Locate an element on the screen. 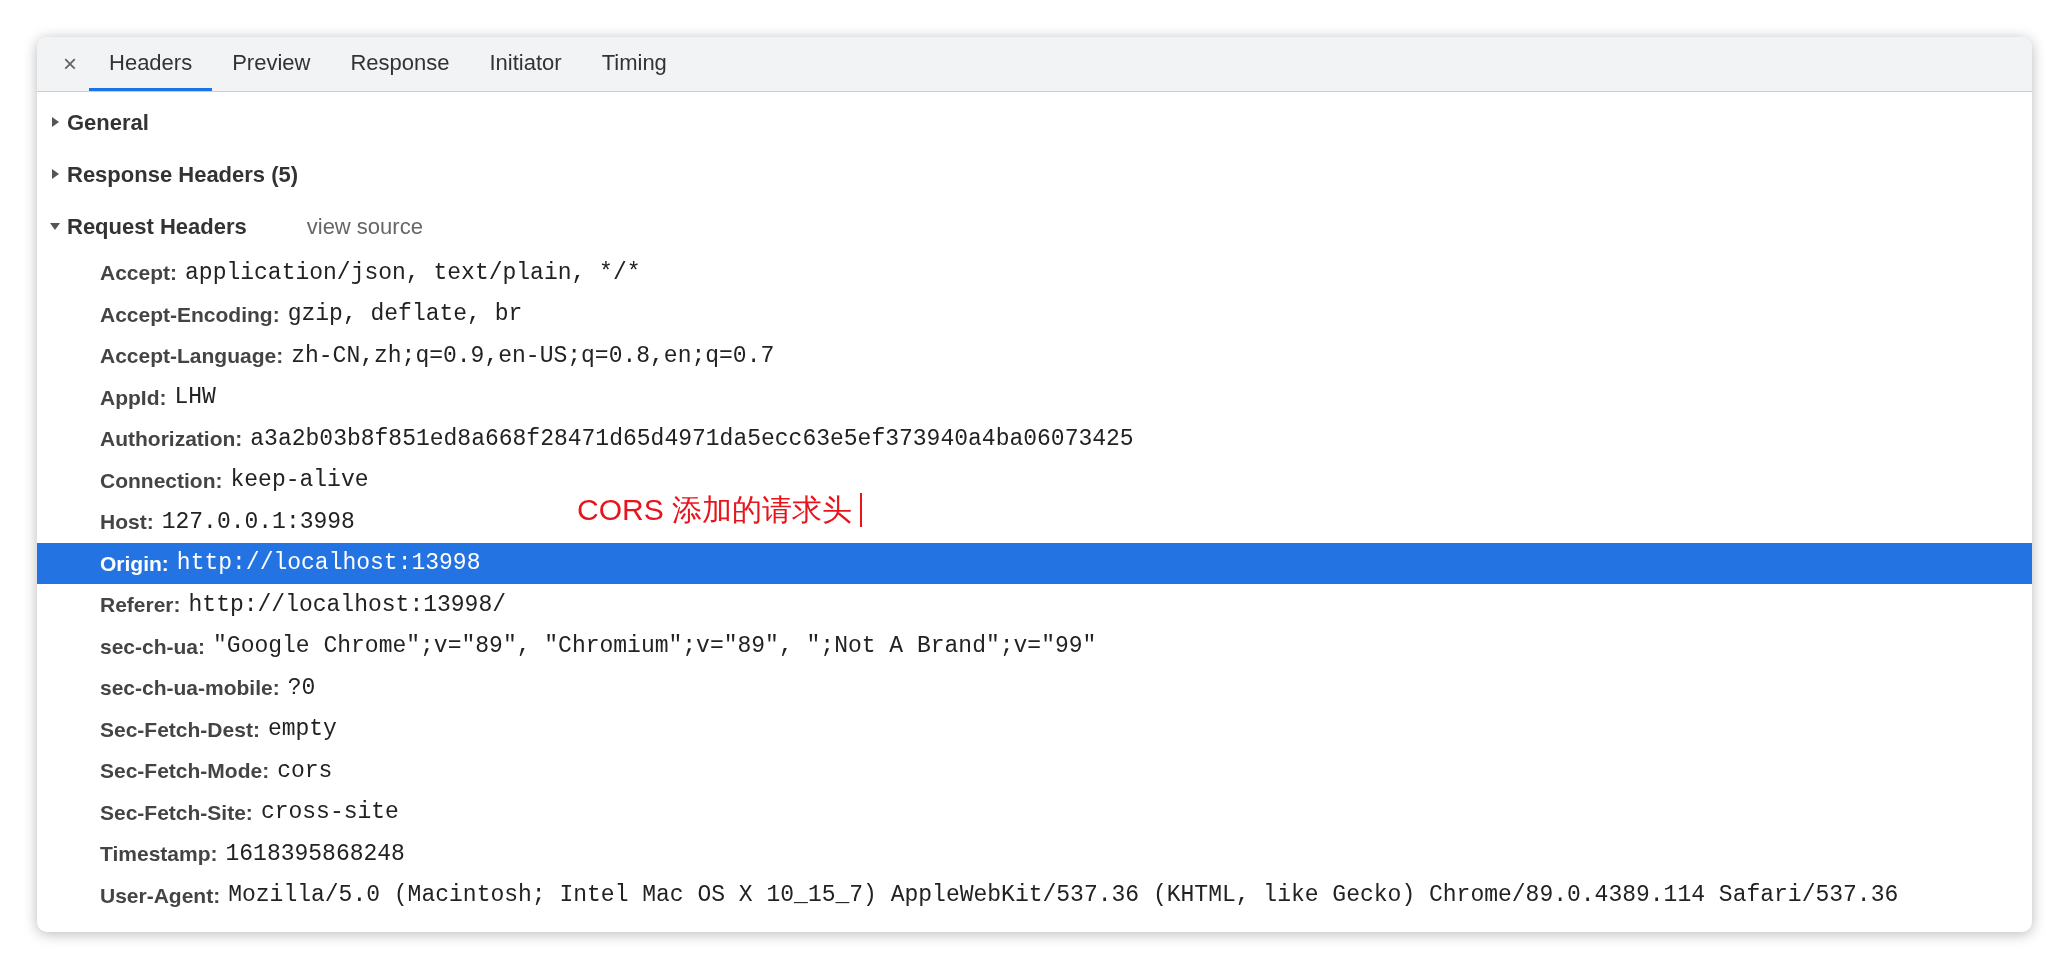 The image size is (2068, 968). header-value: Mozilla/5.0 (Macintosh; Intel Mac OS X 10_15_7) AppleWebKit/537.36 (KHTML, like Gecko) Chrome/89.0.4389.114 Safari/537.36 is located at coordinates (1063, 895).